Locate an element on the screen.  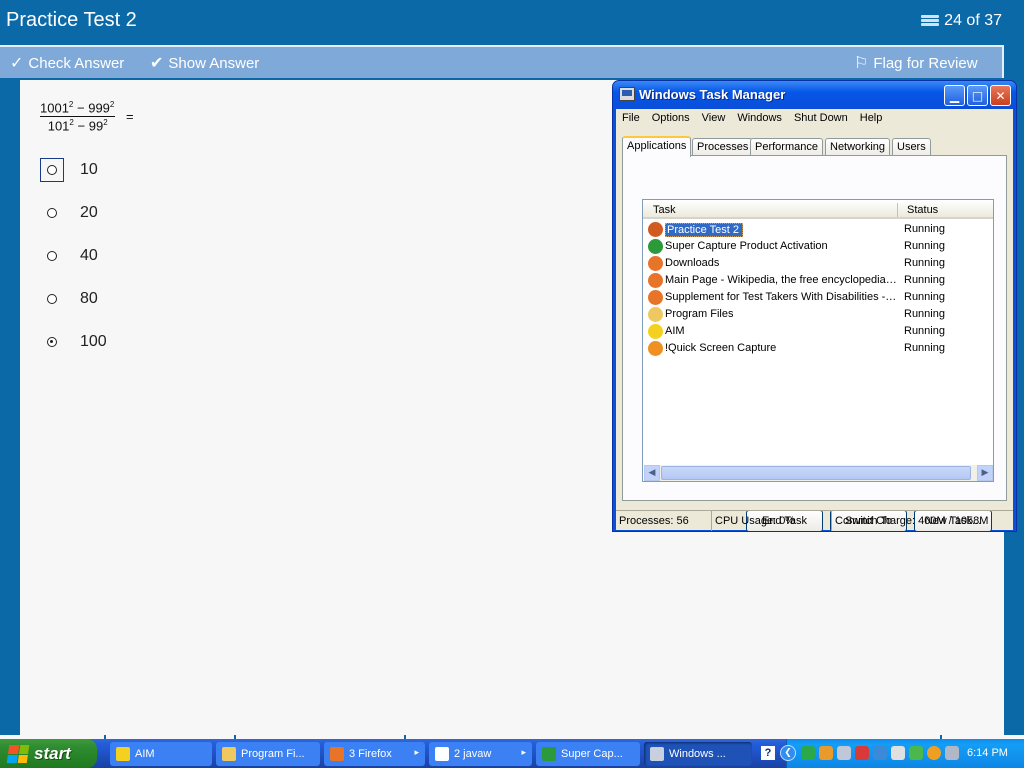
menu-item: Shut Down is located at coordinates (821, 119).